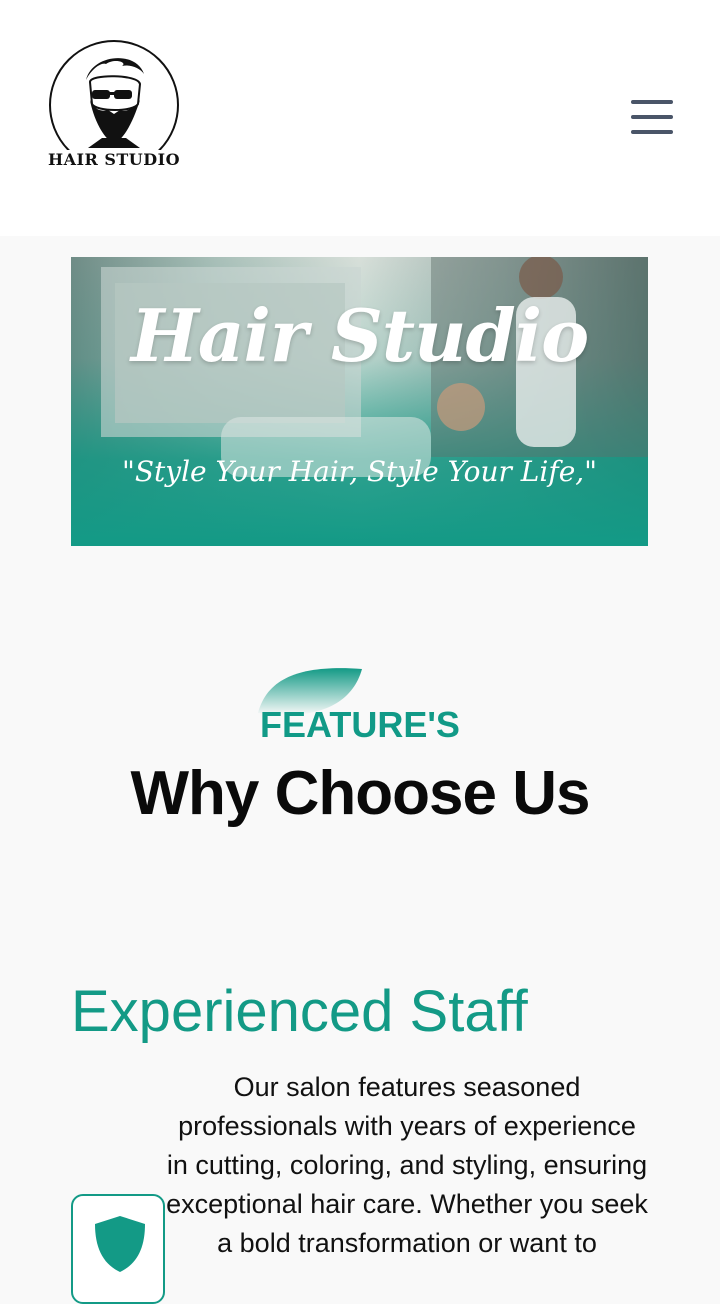  Describe the element at coordinates (120, 1244) in the screenshot. I see `shield-icon` at that location.